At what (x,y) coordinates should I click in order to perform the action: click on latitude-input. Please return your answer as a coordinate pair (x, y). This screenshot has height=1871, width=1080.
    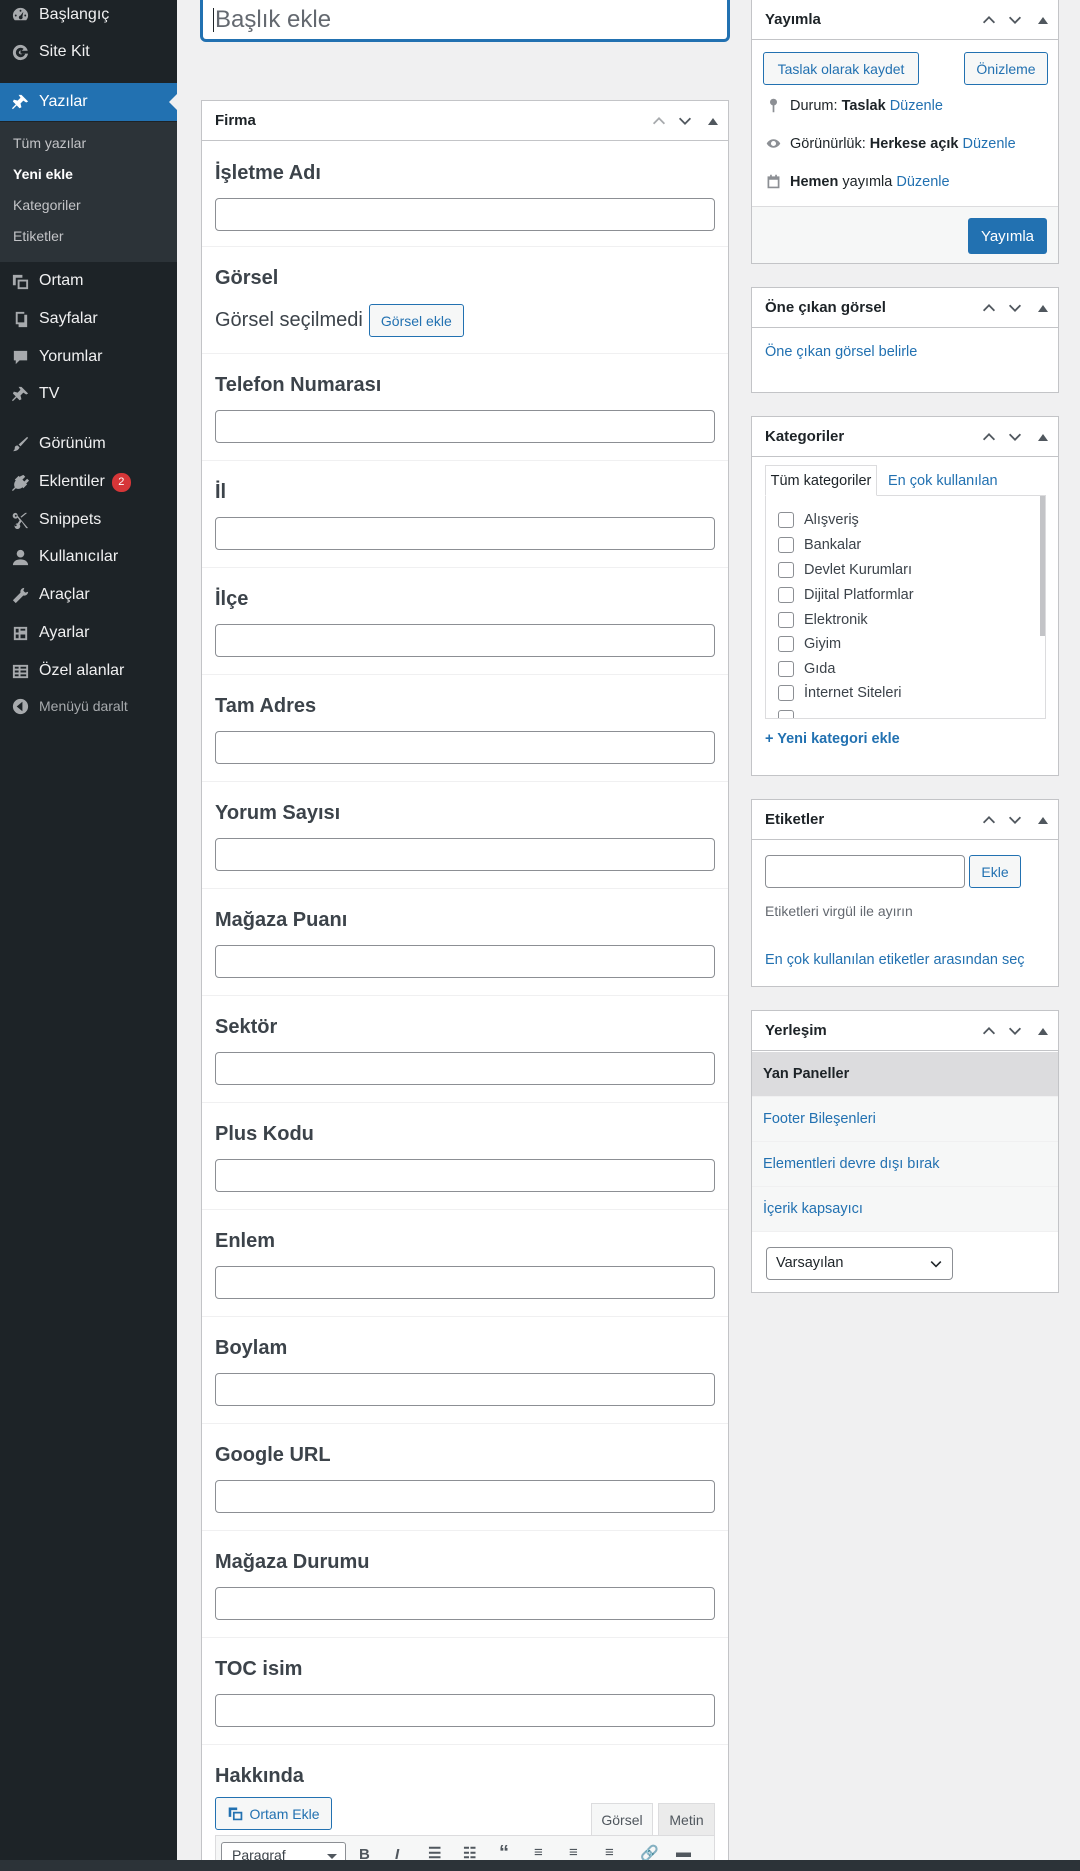
    Looking at the image, I should click on (465, 1282).